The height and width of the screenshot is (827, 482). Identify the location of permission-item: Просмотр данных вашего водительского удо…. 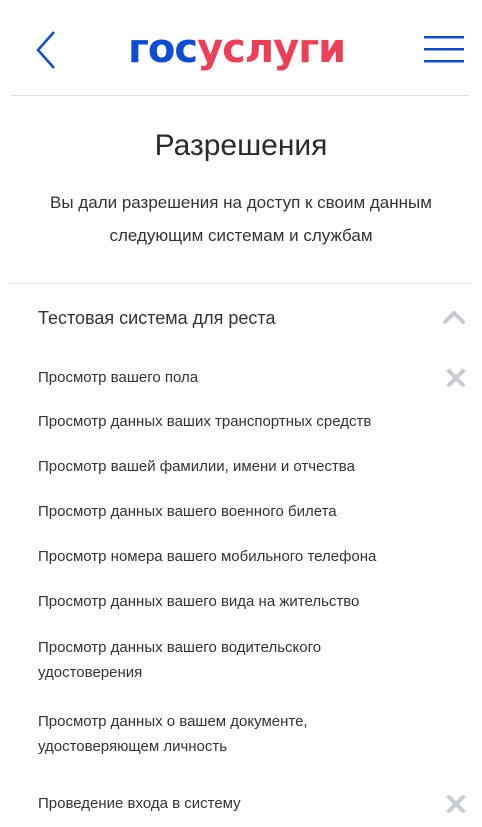
(180, 660).